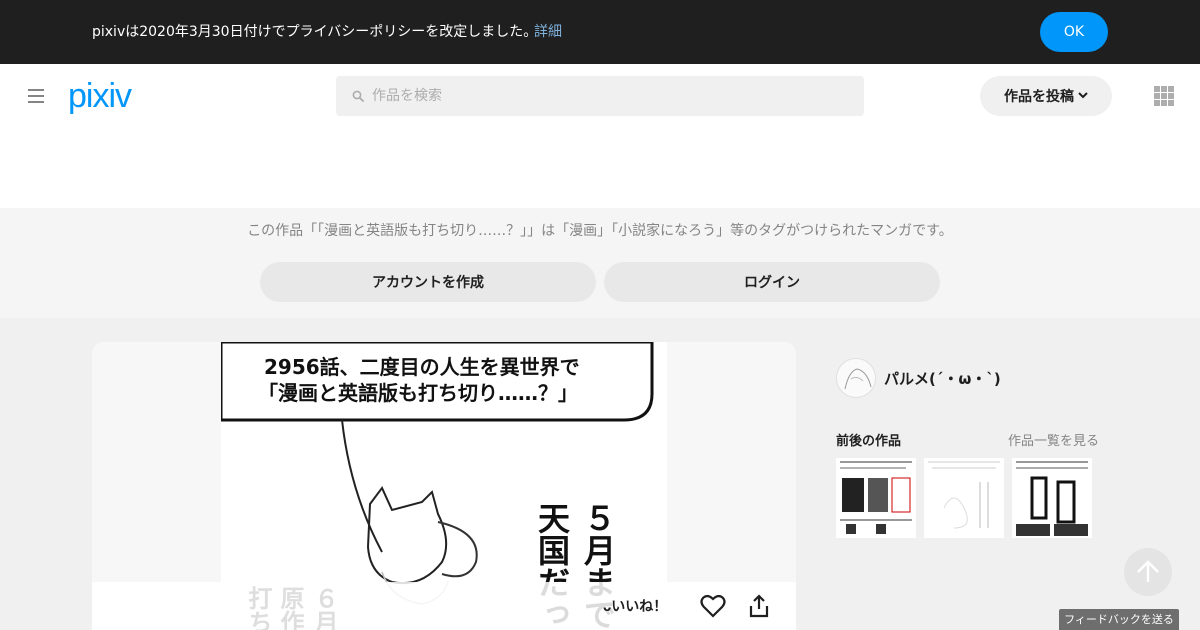 The width and height of the screenshot is (1200, 630). What do you see at coordinates (612, 96) in the screenshot?
I see `search-input` at bounding box center [612, 96].